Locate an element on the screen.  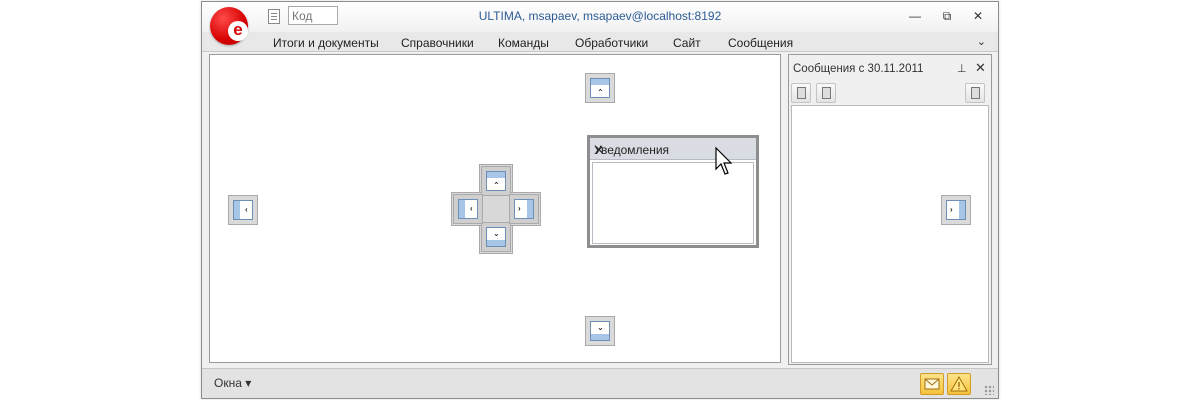
trash-icon is located at coordinates (975, 93).